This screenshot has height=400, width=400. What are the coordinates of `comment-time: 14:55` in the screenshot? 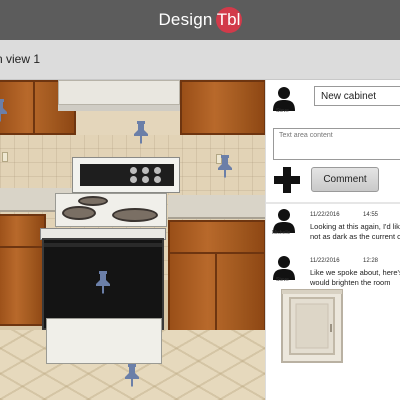 It's located at (371, 215).